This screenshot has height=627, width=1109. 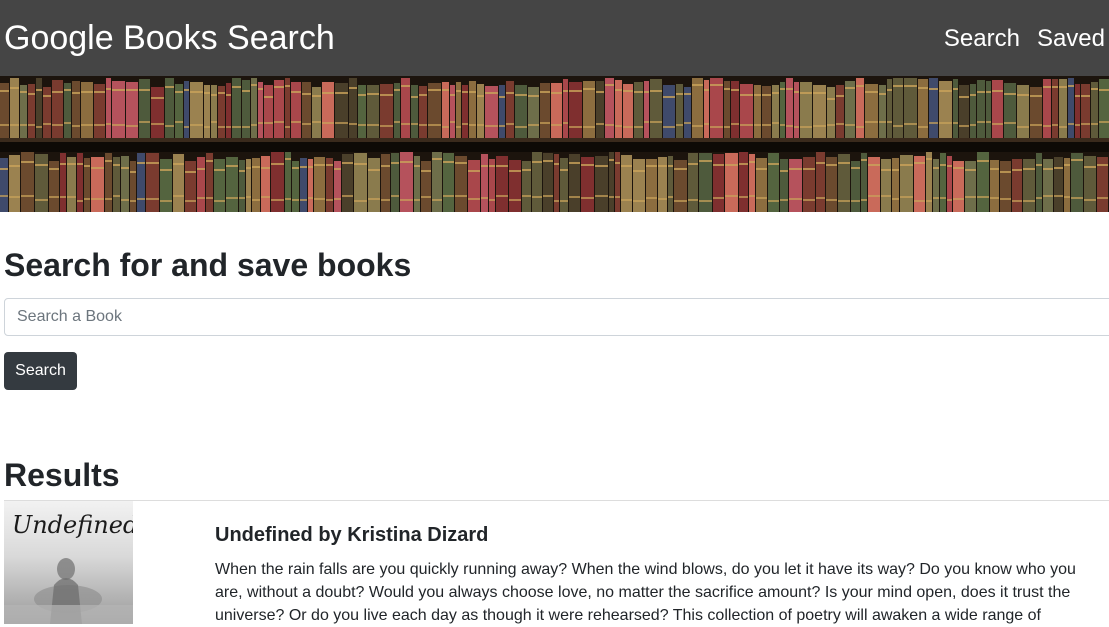 What do you see at coordinates (169, 38) in the screenshot?
I see `brand-title: Google Books Search` at bounding box center [169, 38].